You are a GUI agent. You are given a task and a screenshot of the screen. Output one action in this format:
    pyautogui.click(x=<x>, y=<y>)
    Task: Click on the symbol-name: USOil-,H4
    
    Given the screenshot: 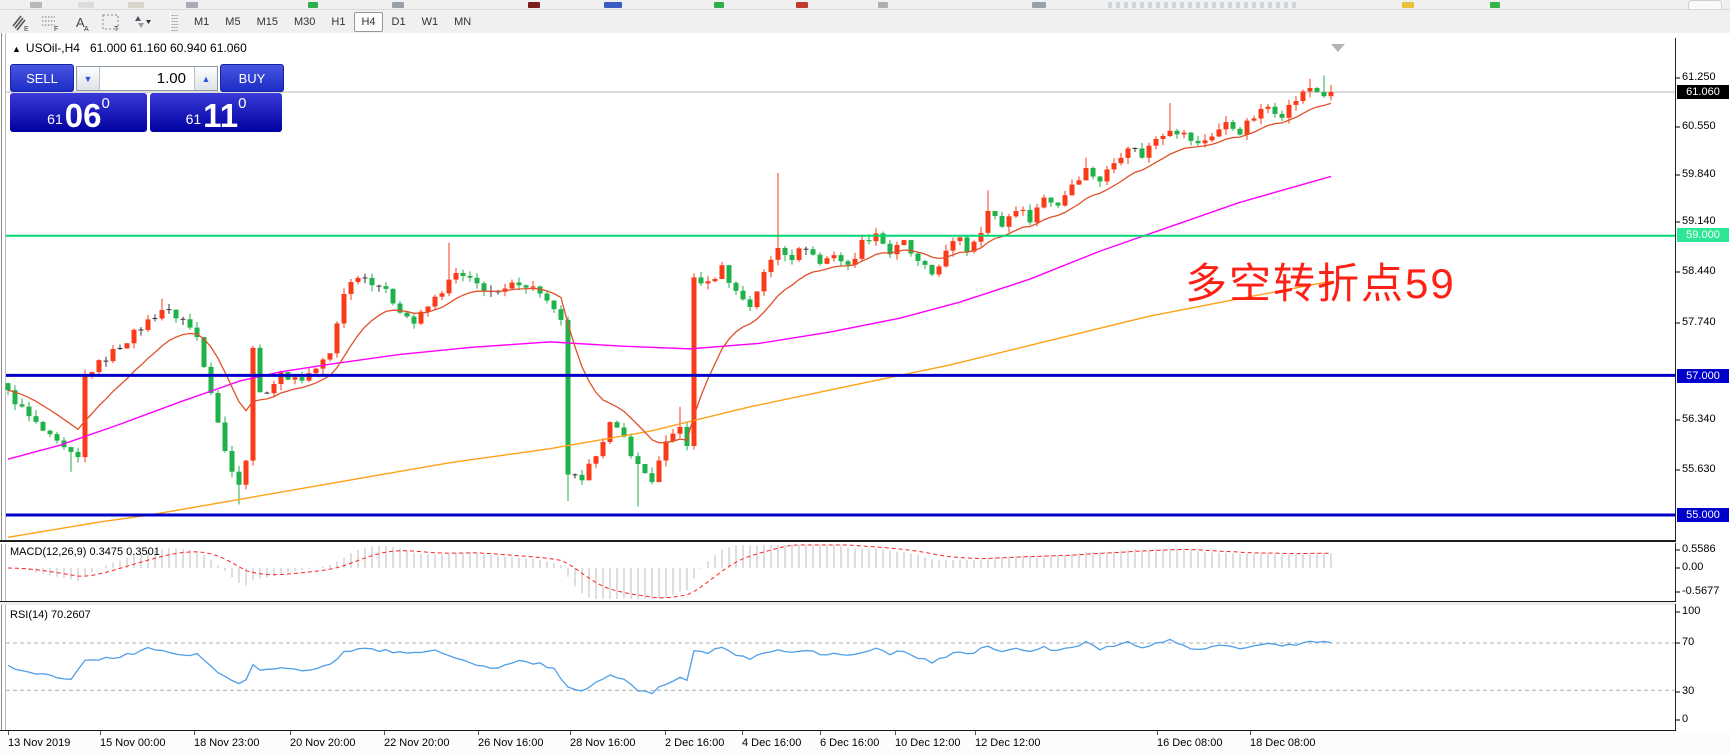 What is the action you would take?
    pyautogui.click(x=52, y=48)
    